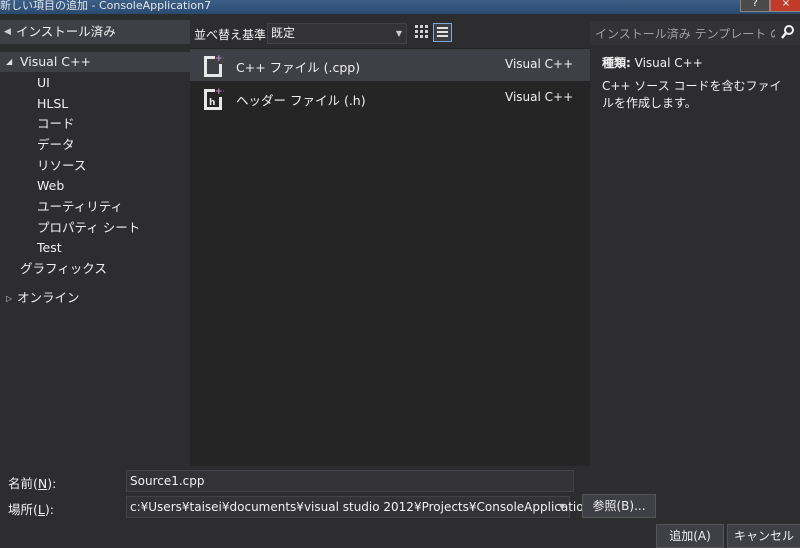 The image size is (800, 548). What do you see at coordinates (390, 98) in the screenshot?
I see `template-item-header: h ++ ヘッダー ファイル (.h) Visual C++` at bounding box center [390, 98].